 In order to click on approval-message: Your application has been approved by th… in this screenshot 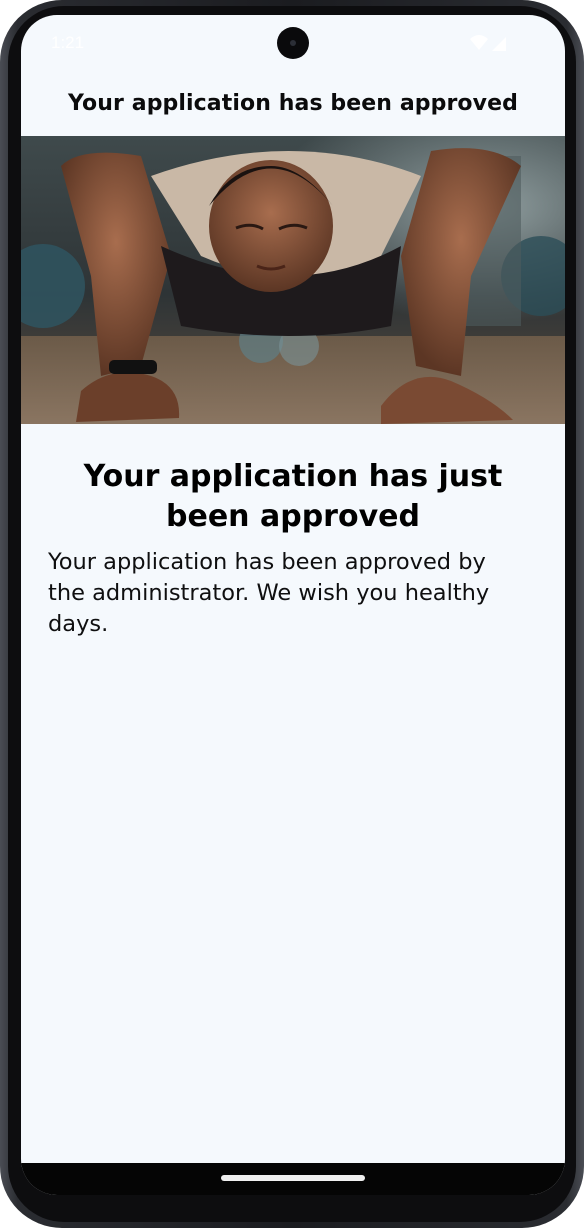, I will do `click(269, 593)`.